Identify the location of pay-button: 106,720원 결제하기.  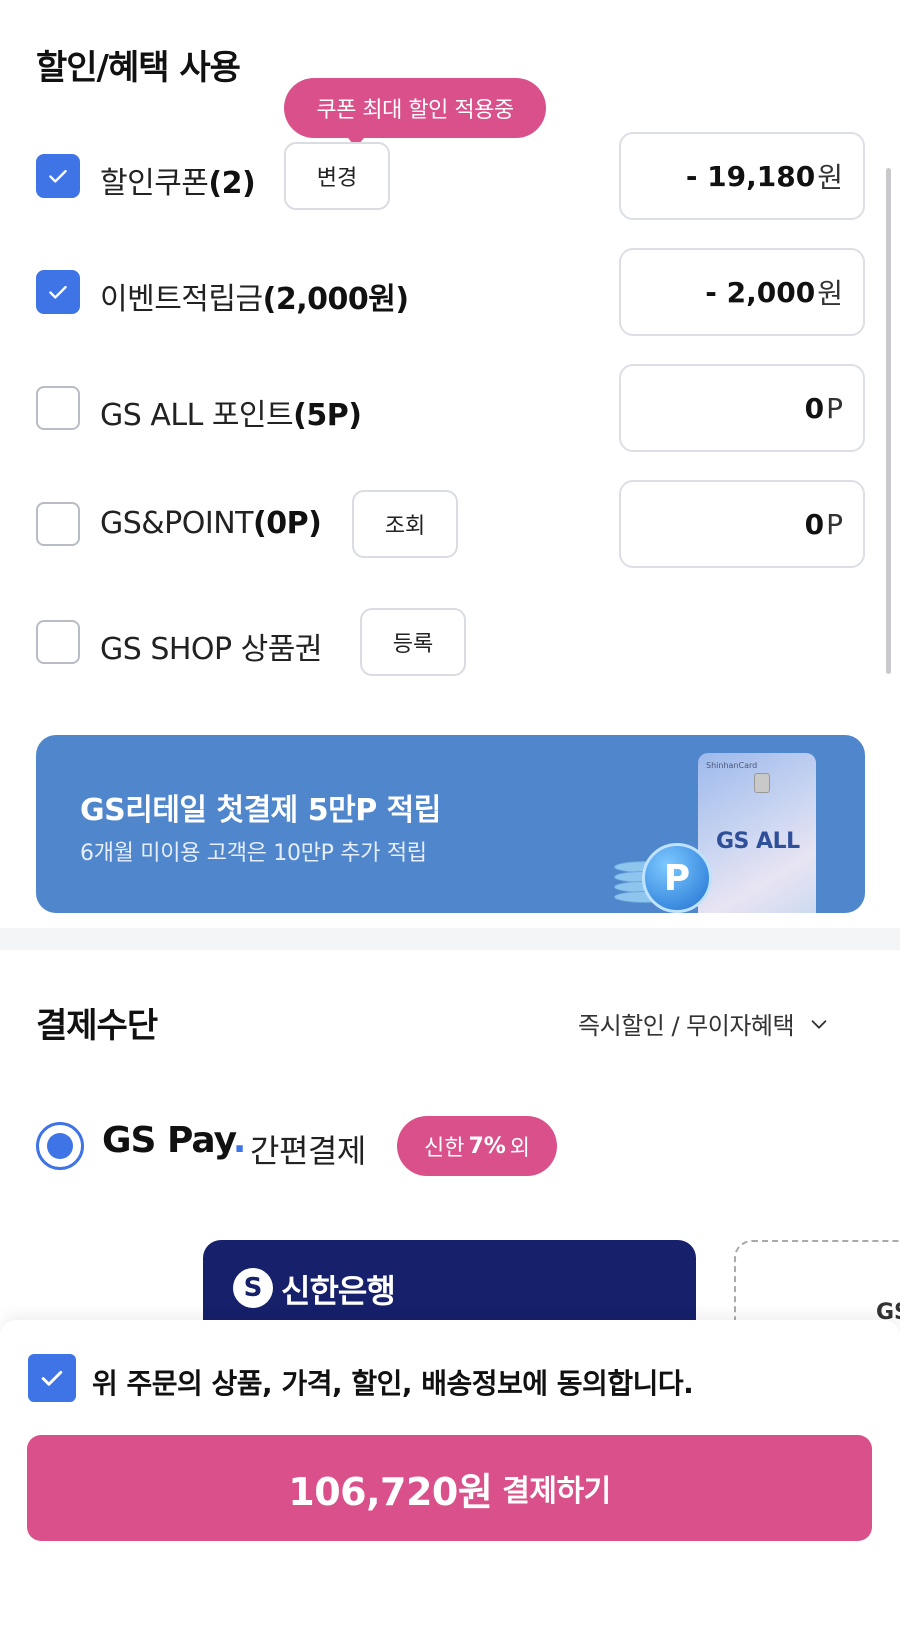
(449, 1488).